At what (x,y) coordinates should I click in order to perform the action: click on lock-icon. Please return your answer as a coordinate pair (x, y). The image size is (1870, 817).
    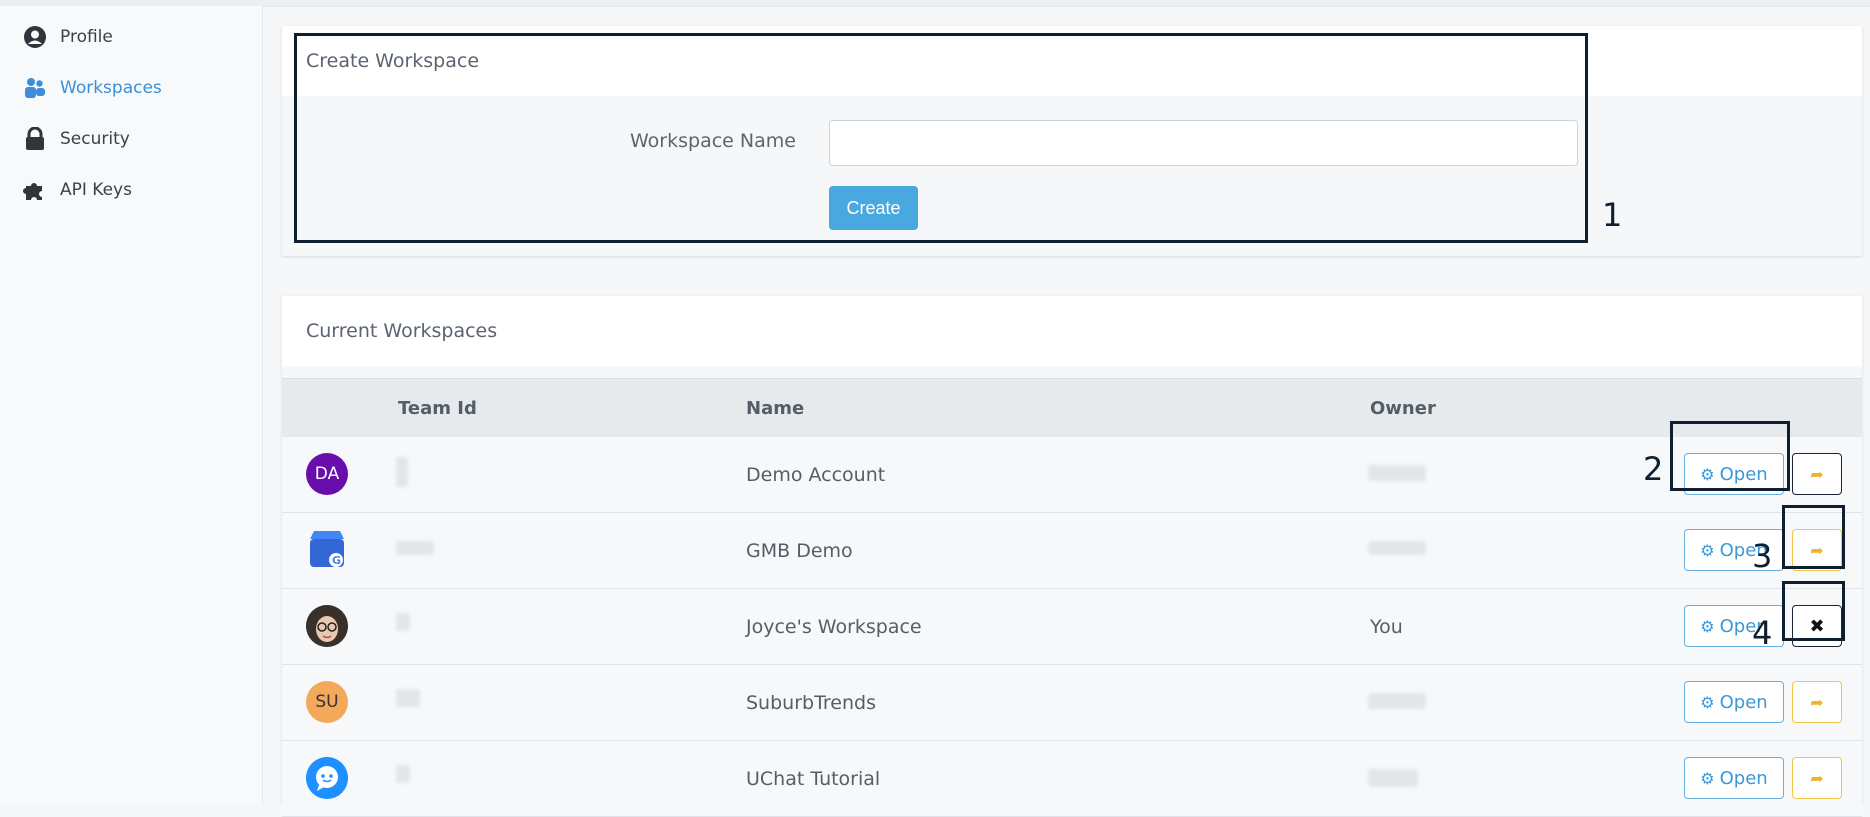
    Looking at the image, I should click on (35, 139).